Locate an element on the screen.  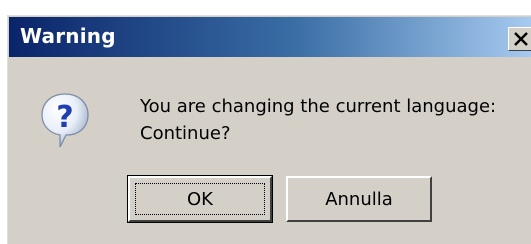
cancel-button: Annulla is located at coordinates (359, 199).